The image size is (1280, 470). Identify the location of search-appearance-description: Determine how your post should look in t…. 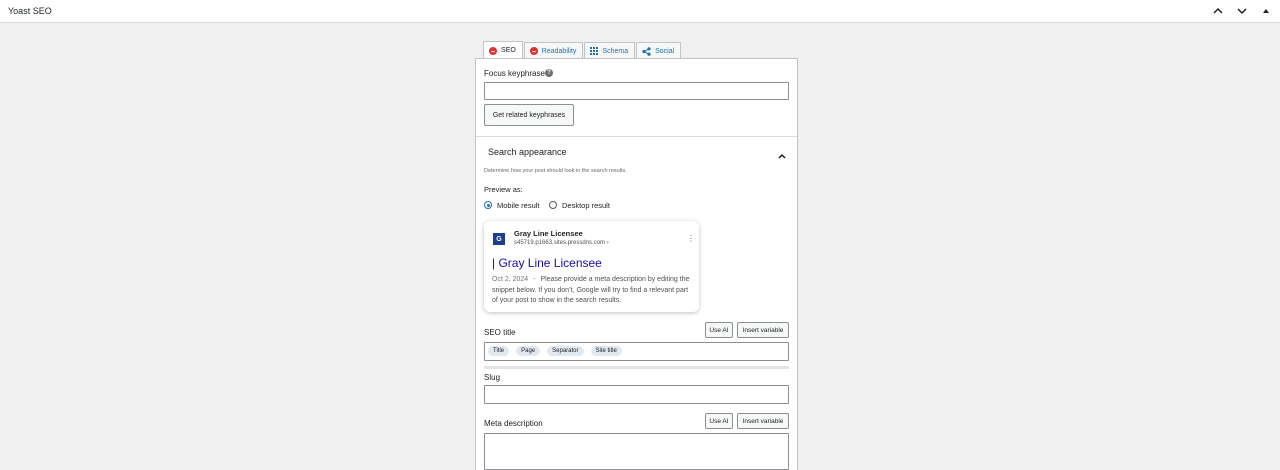
(555, 171).